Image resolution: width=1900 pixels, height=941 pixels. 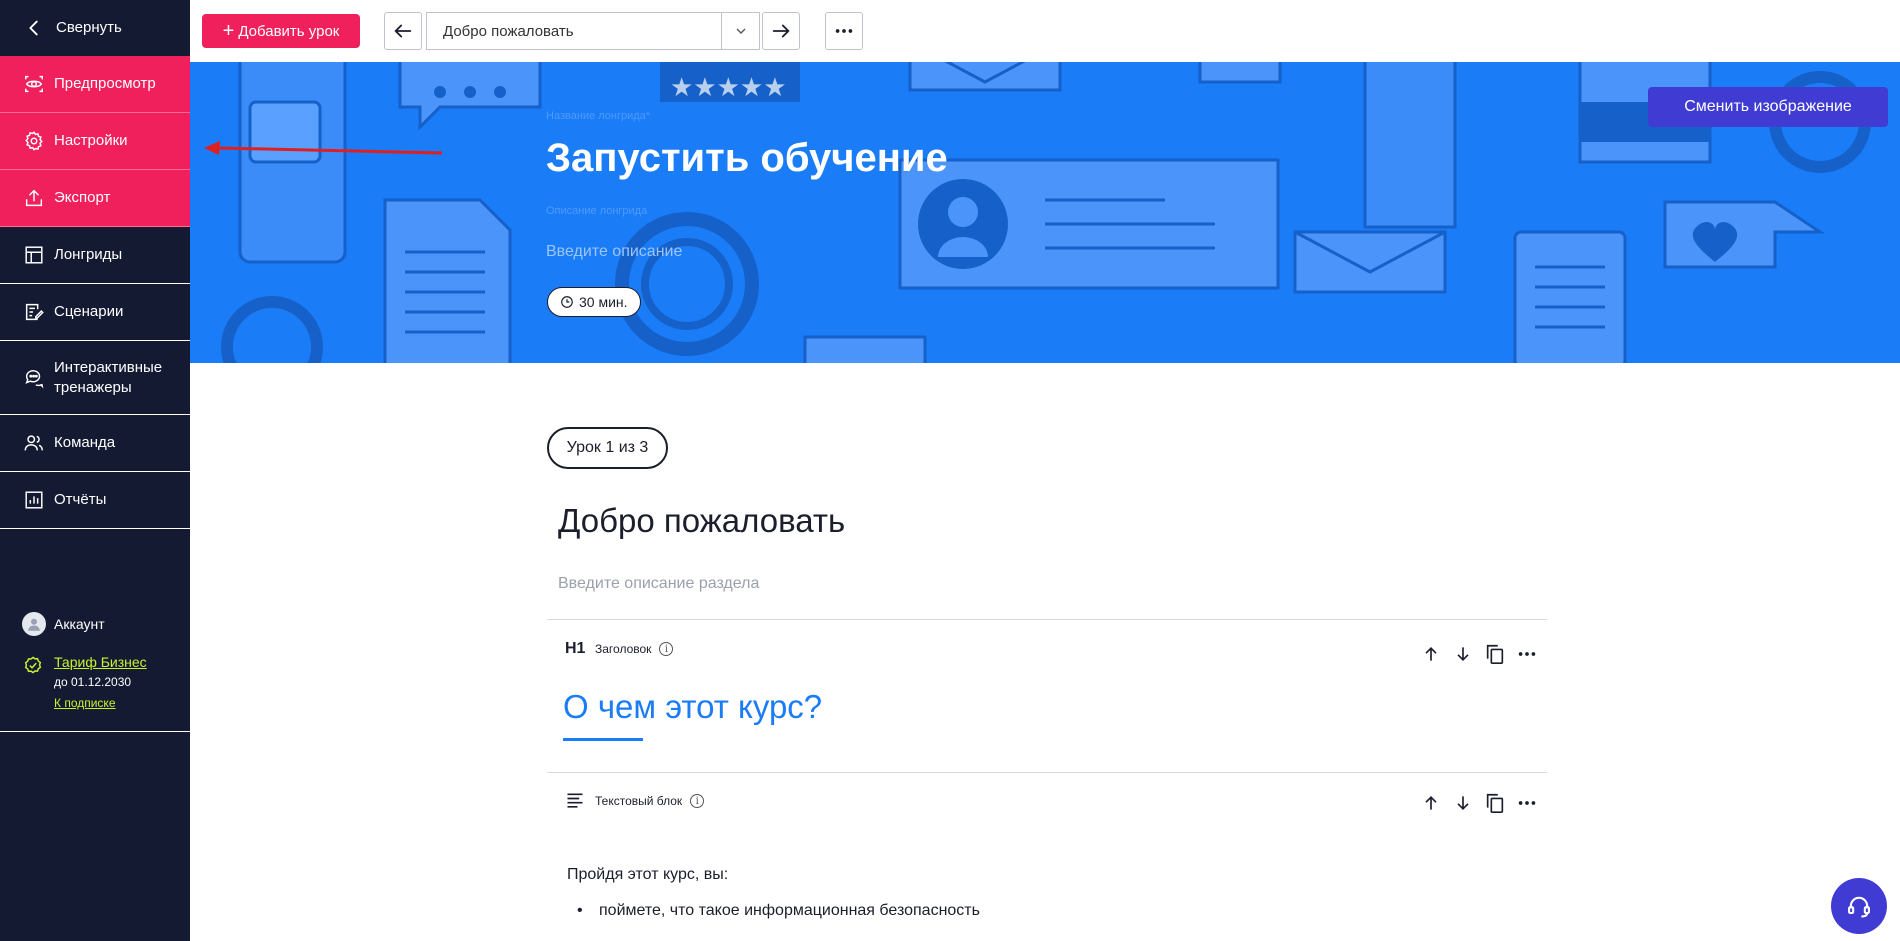 I want to click on lesson-counter-badge: Урок 1 из 3, so click(x=607, y=448).